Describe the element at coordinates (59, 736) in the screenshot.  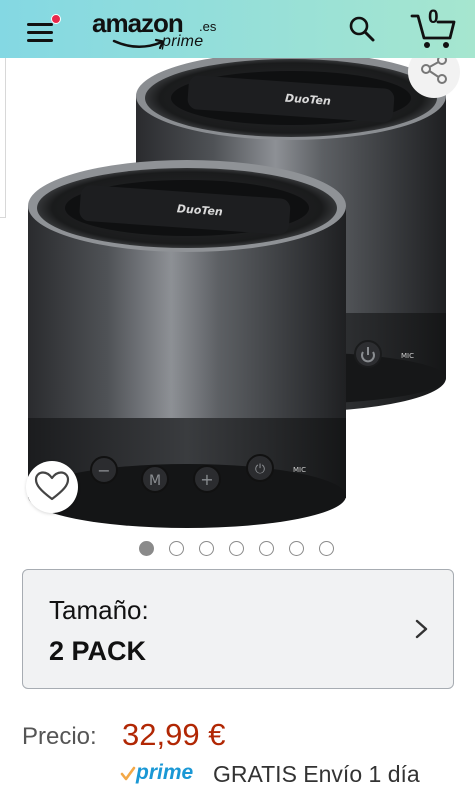
I see `price-label: Precio:` at that location.